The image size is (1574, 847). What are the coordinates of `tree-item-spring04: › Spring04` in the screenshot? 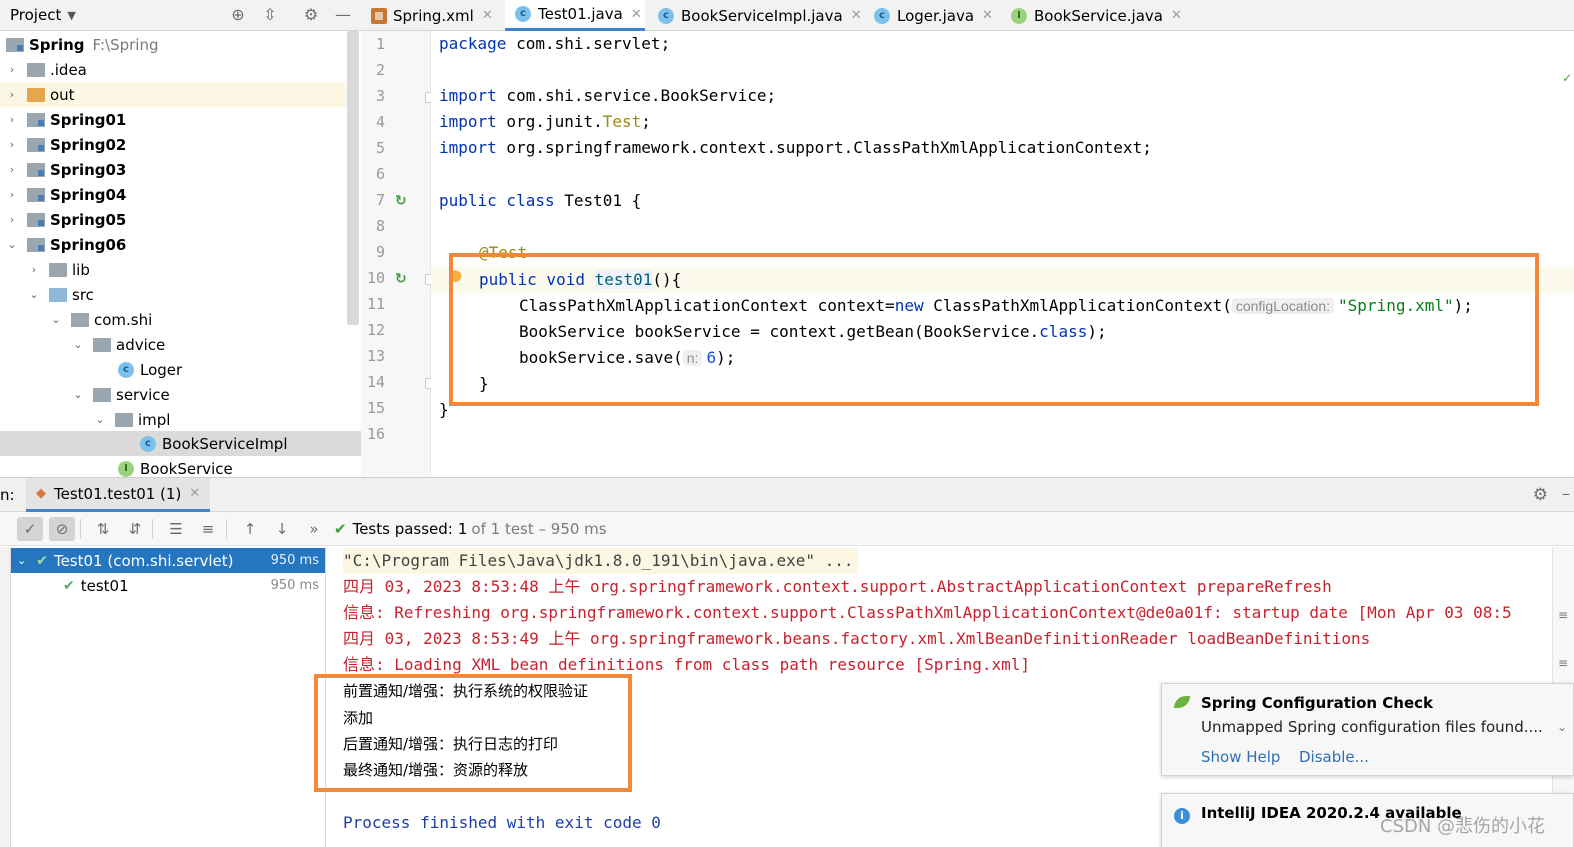 It's located at (173, 194).